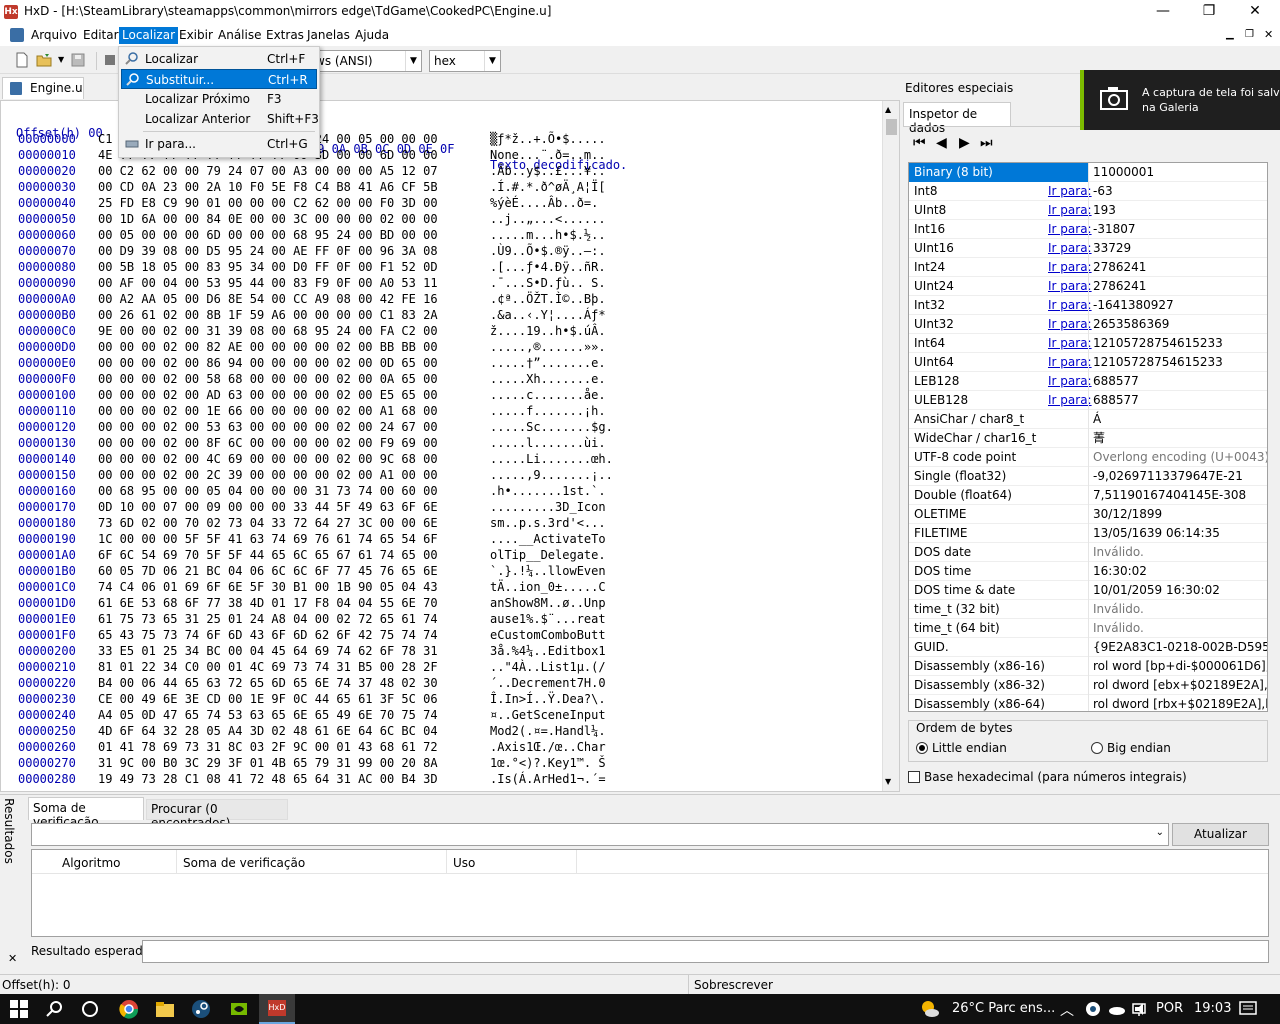 This screenshot has height=1024, width=1280. Describe the element at coordinates (1088, 419) in the screenshot. I see `inspector-row: AnsiChar / char8_t Á` at that location.